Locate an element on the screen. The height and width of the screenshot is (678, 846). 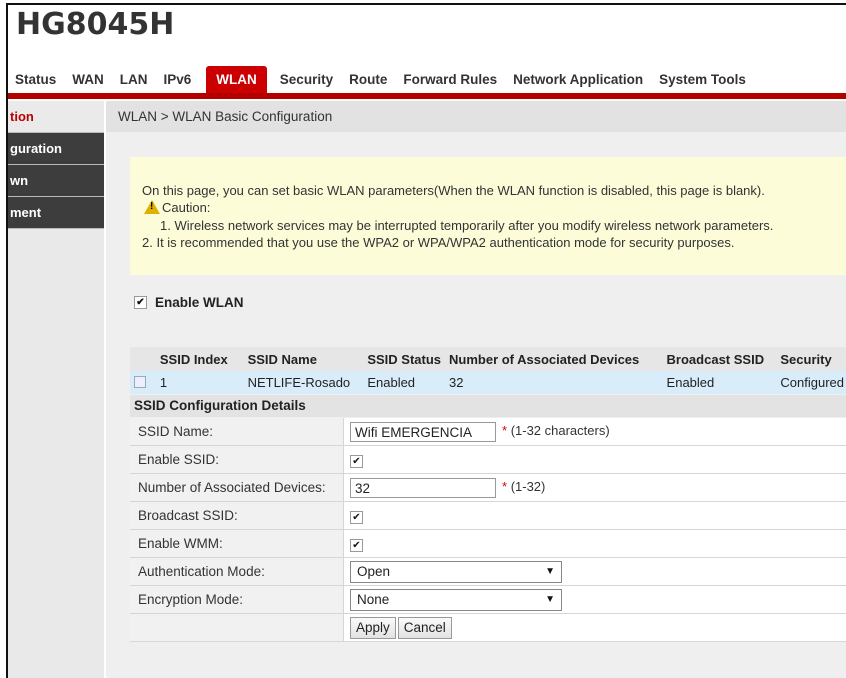
ssid-name-cell: Wifi EMERGENCIA * (1-32 characters) is located at coordinates (595, 432).